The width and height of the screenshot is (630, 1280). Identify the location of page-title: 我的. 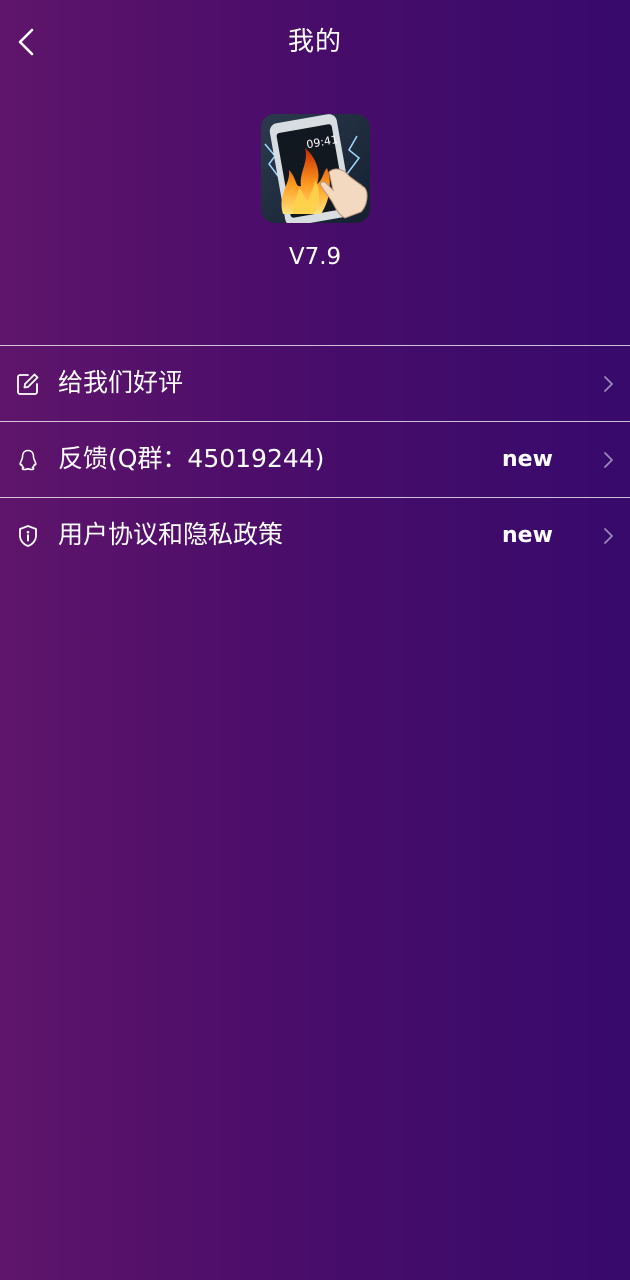
(314, 42).